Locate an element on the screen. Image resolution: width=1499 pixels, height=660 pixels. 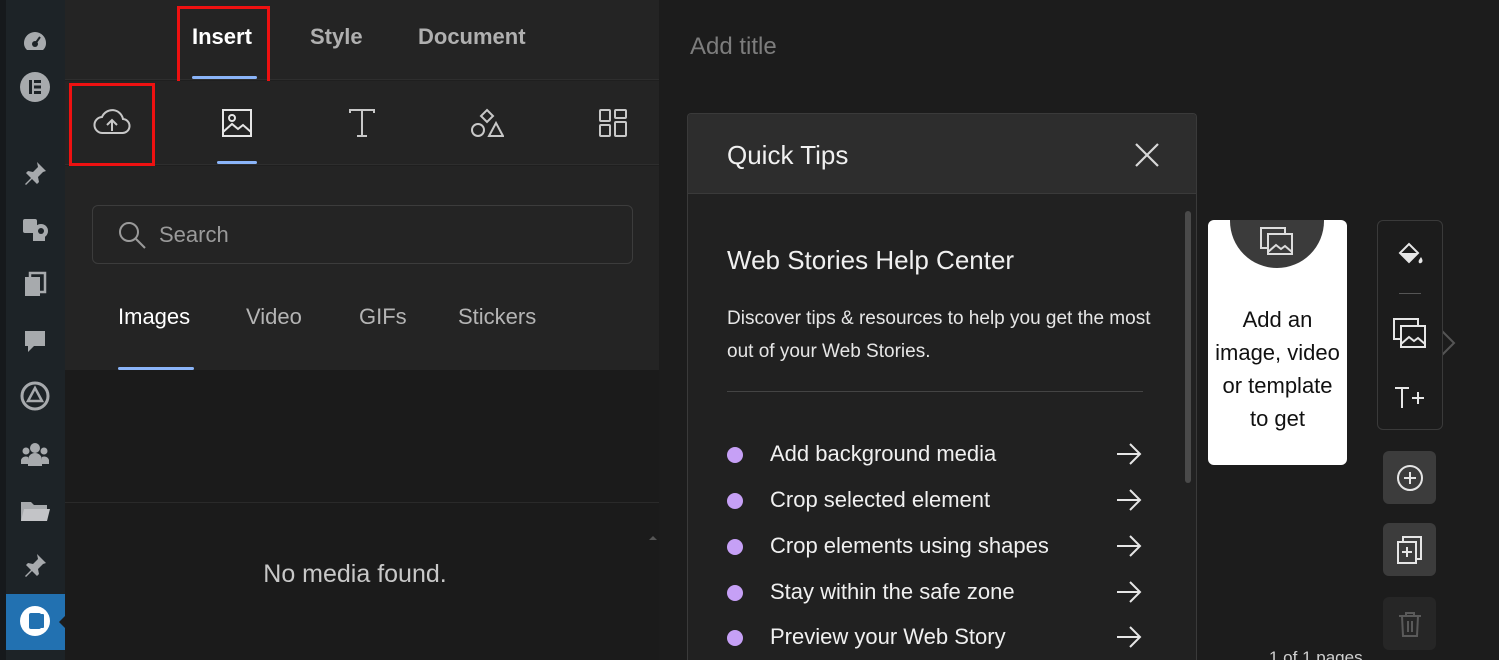
page-toolbar is located at coordinates (1410, 325).